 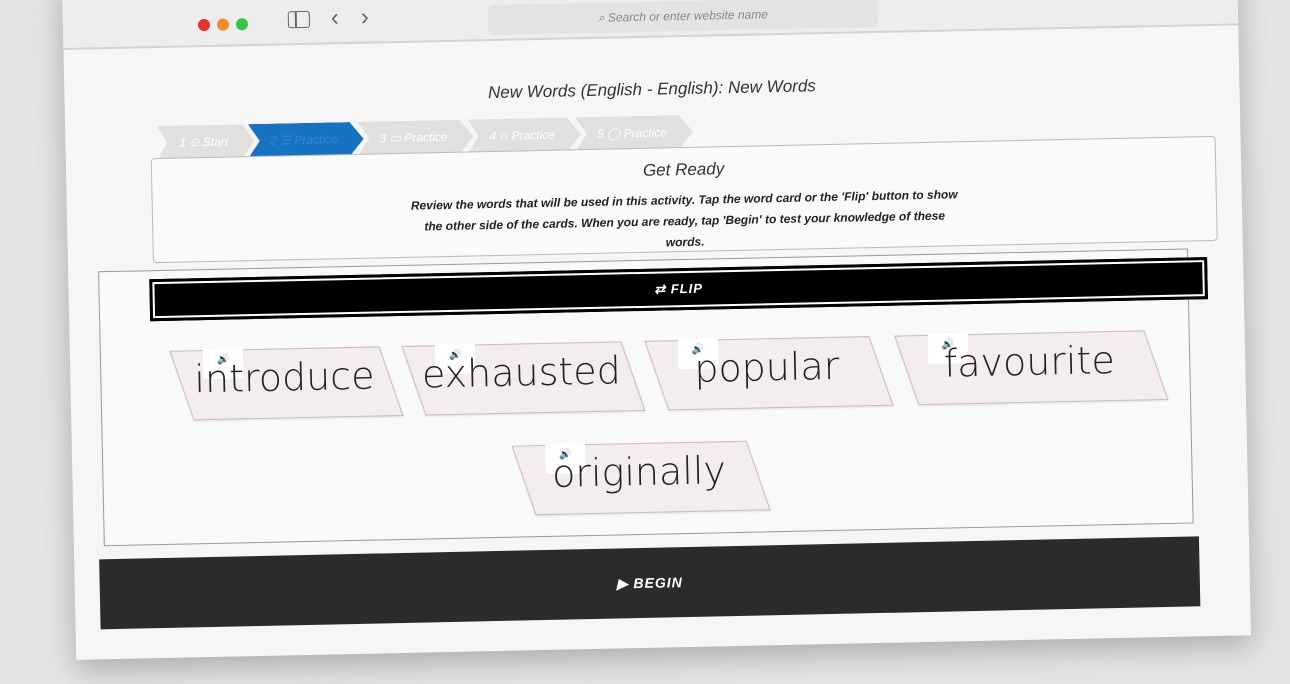 I want to click on search-icon: ⌕, so click(x=603, y=17).